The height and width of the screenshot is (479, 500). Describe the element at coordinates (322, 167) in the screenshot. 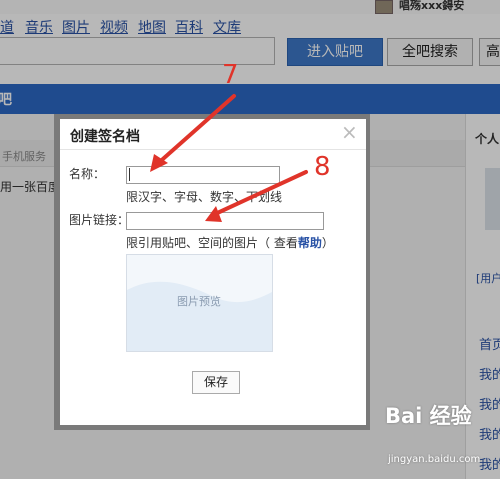

I see `annotation-number-8: 8` at that location.